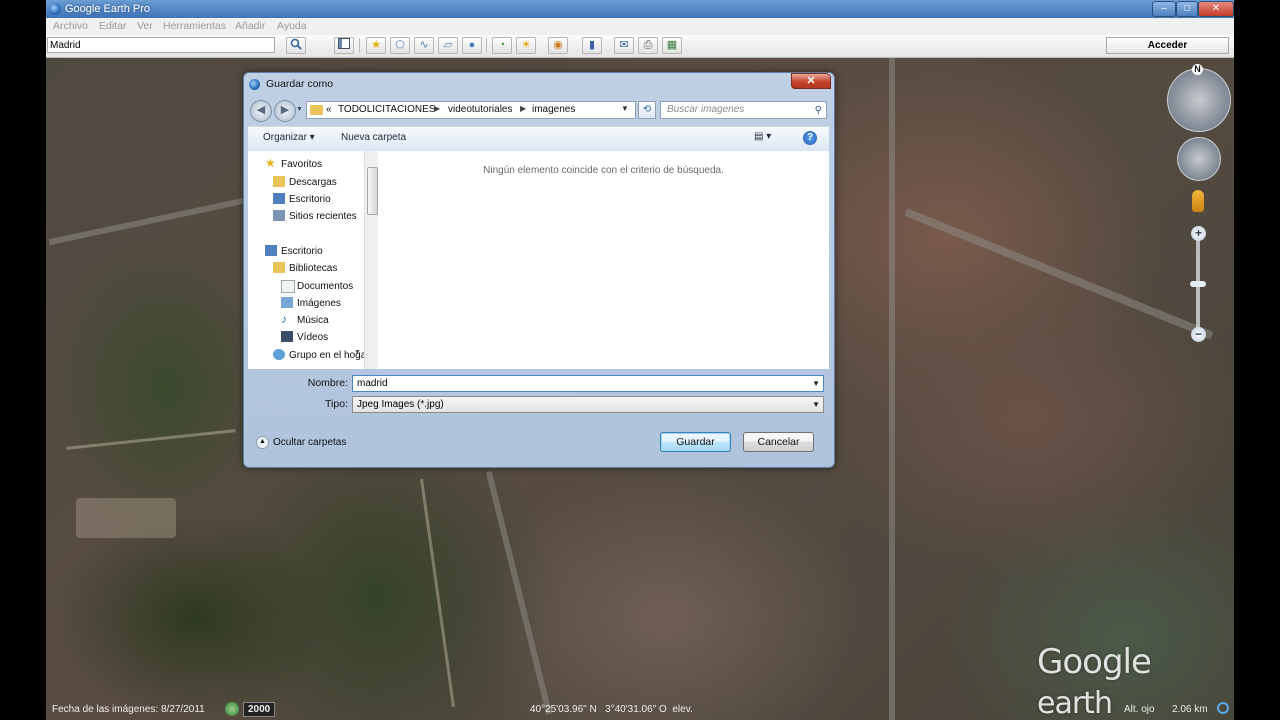 The image size is (1280, 720). Describe the element at coordinates (816, 404) in the screenshot. I see `filetype-dropdown-icon: ▼` at that location.